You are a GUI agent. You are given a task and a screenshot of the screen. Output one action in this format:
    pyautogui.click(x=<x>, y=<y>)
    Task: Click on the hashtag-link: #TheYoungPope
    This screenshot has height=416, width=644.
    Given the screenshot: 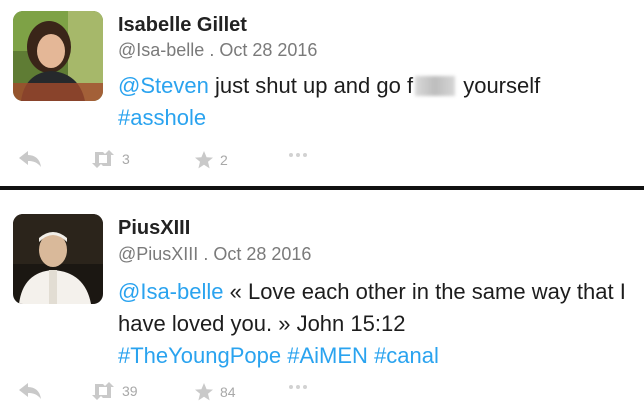 What is the action you would take?
    pyautogui.click(x=199, y=355)
    